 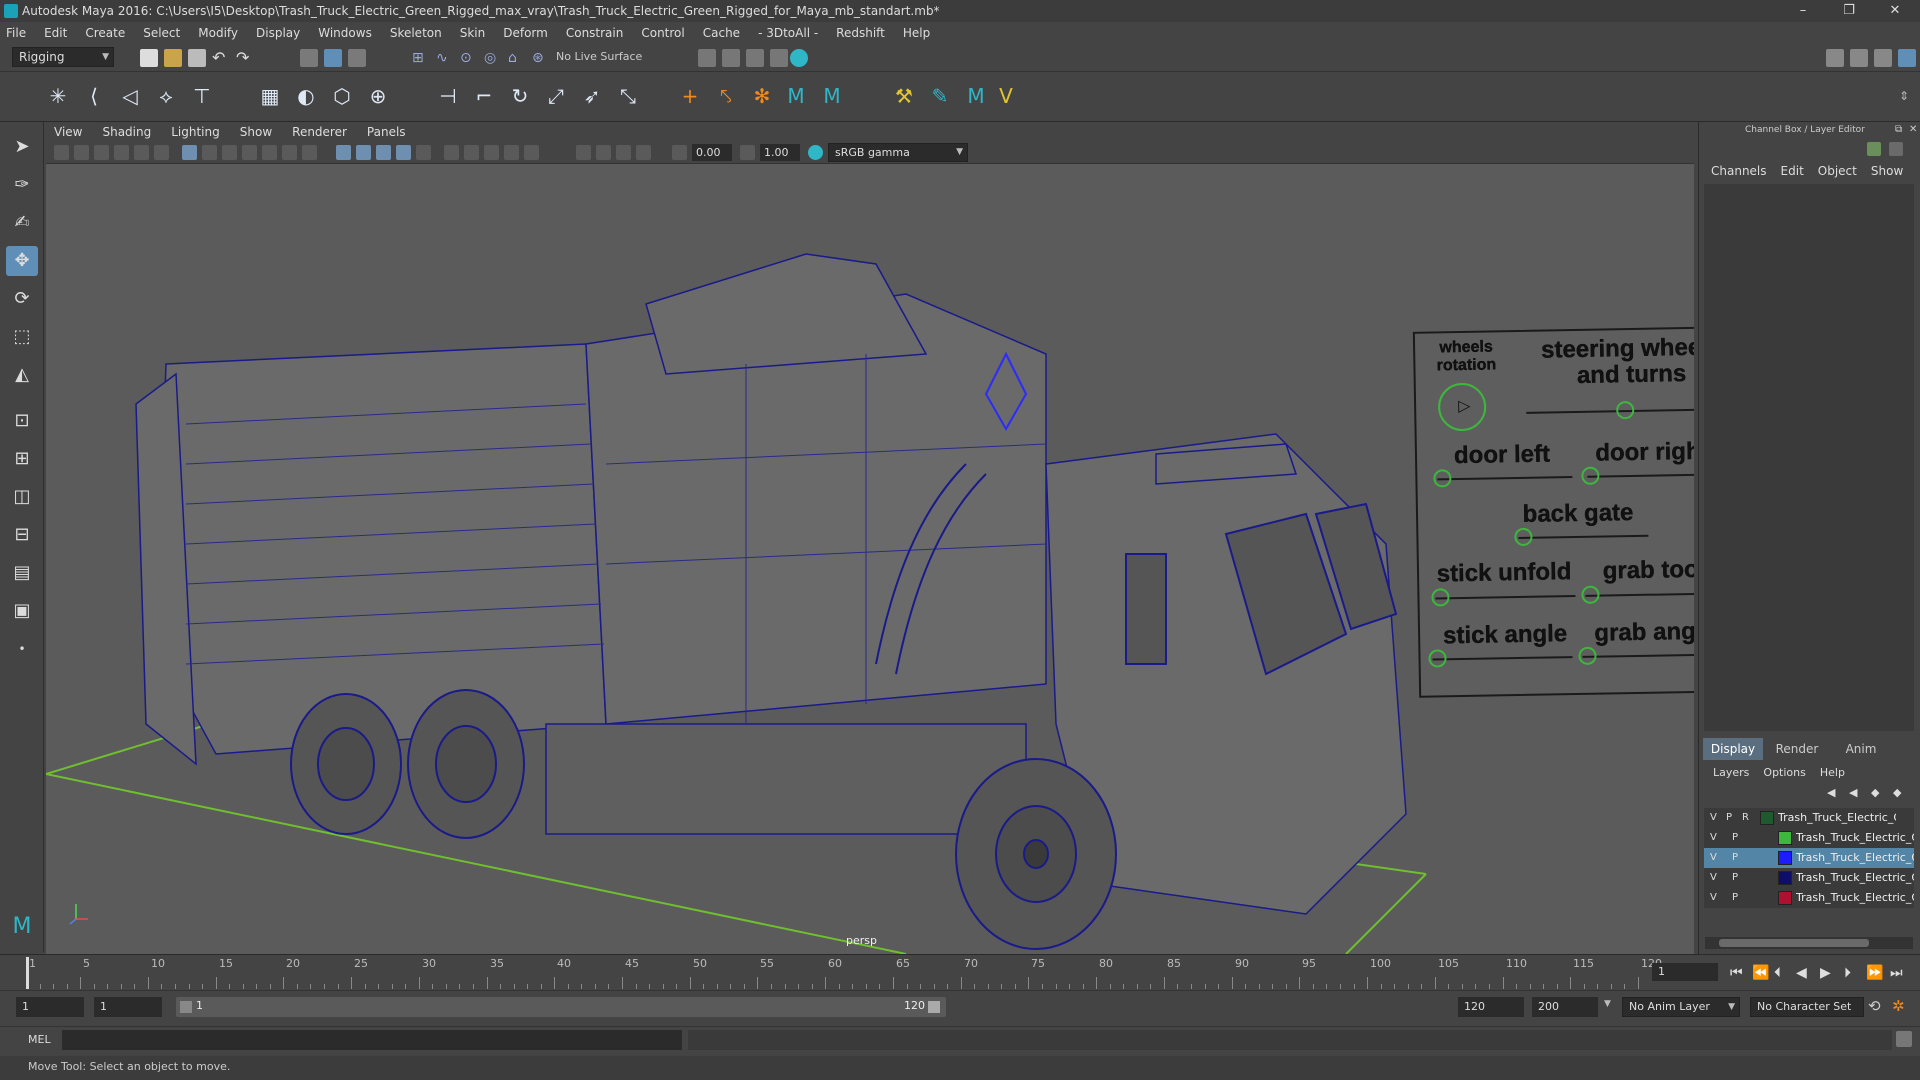 I want to click on orient-joint-icon: ⟡, so click(x=166, y=96).